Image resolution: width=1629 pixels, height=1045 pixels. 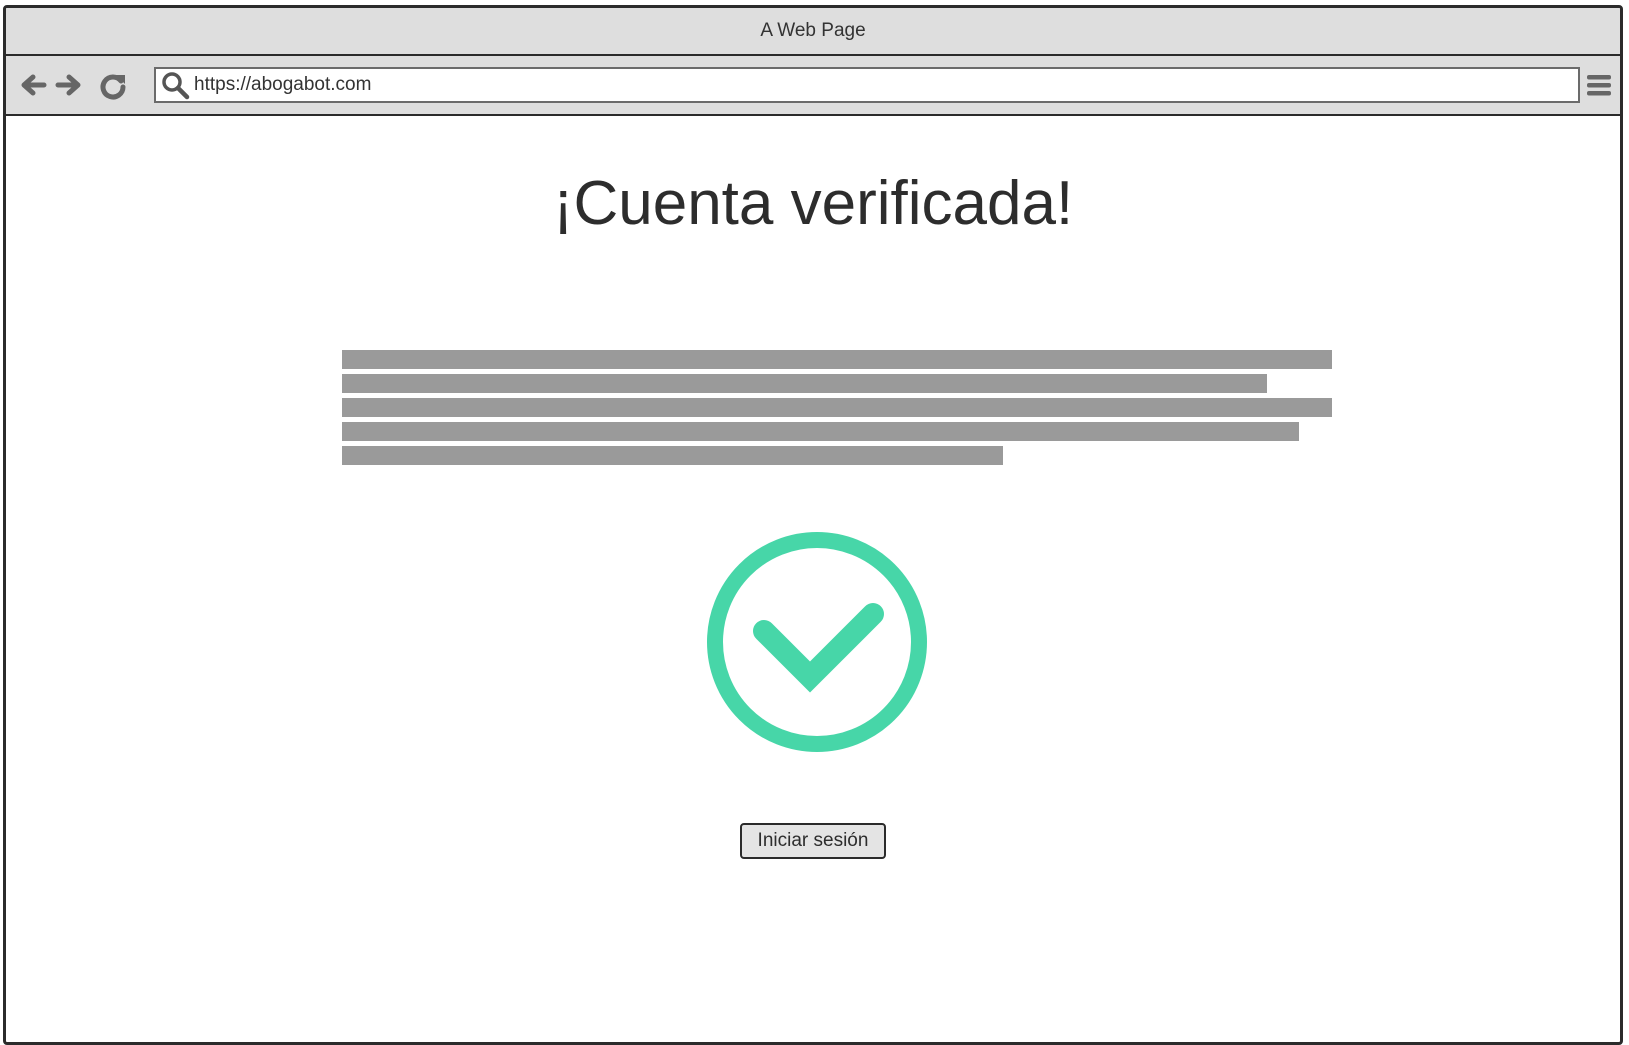 What do you see at coordinates (175, 85) in the screenshot?
I see `search-icon` at bounding box center [175, 85].